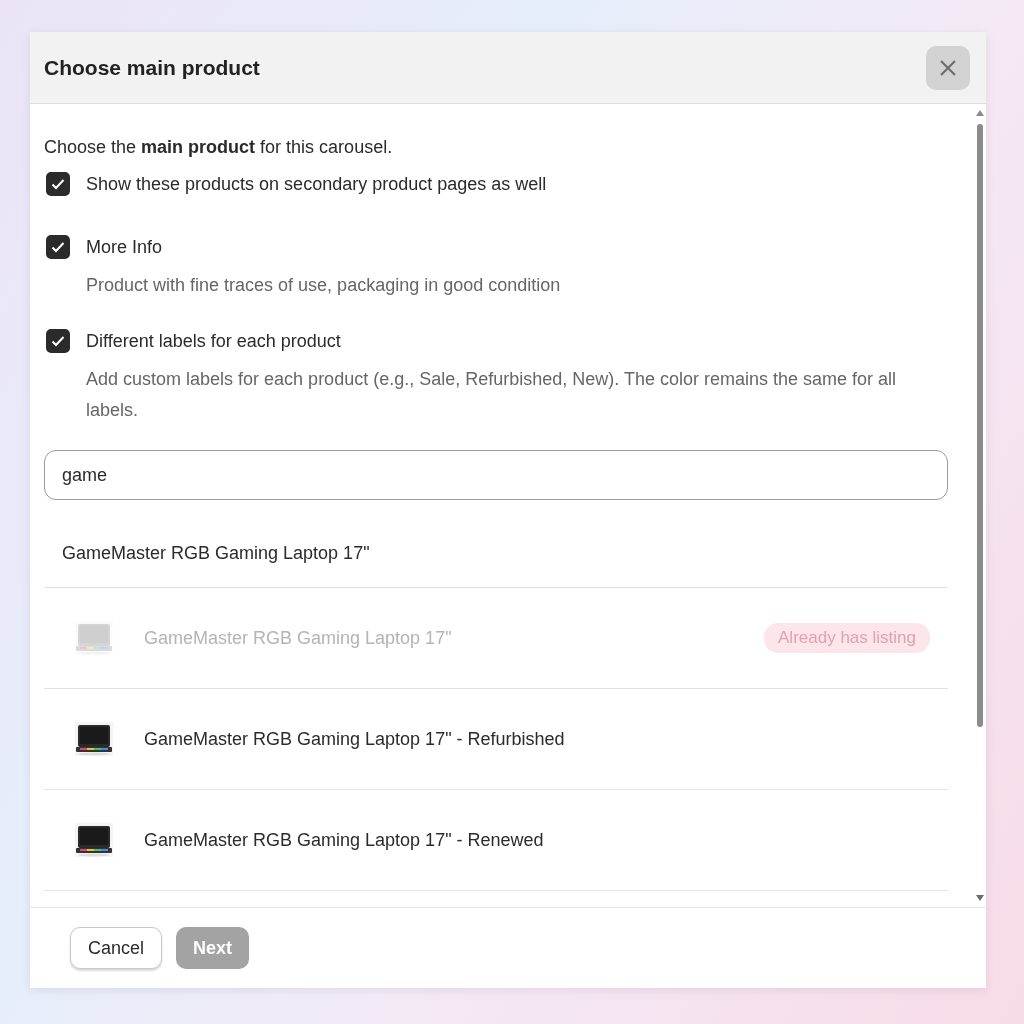  Describe the element at coordinates (116, 948) in the screenshot. I see `cancel-button: Cancel` at that location.